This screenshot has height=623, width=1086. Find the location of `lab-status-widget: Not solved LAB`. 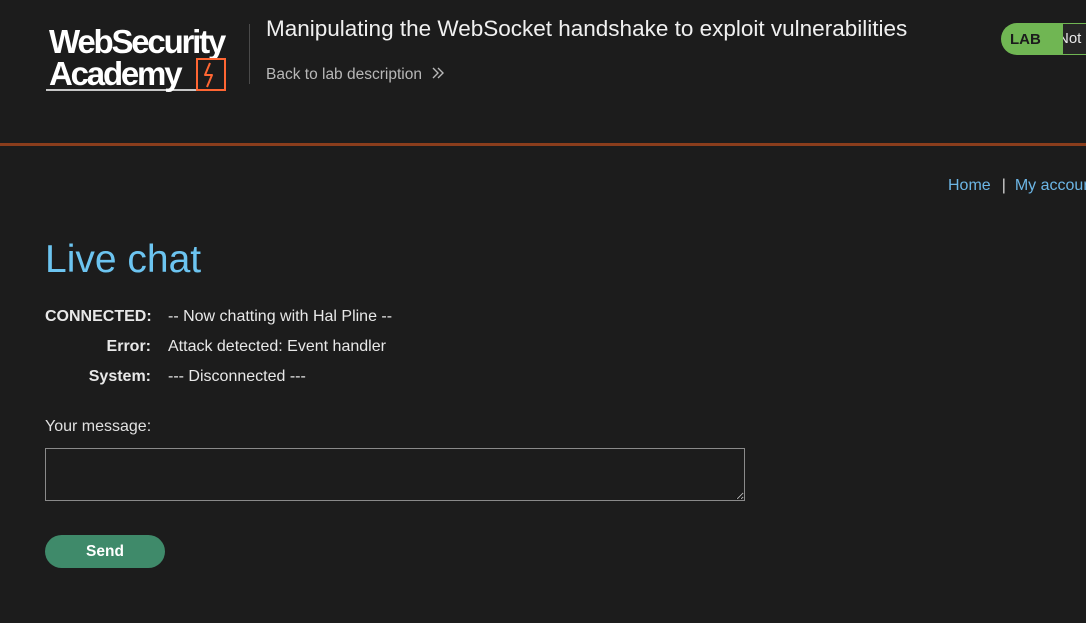

lab-status-widget: Not solved LAB is located at coordinates (1043, 39).